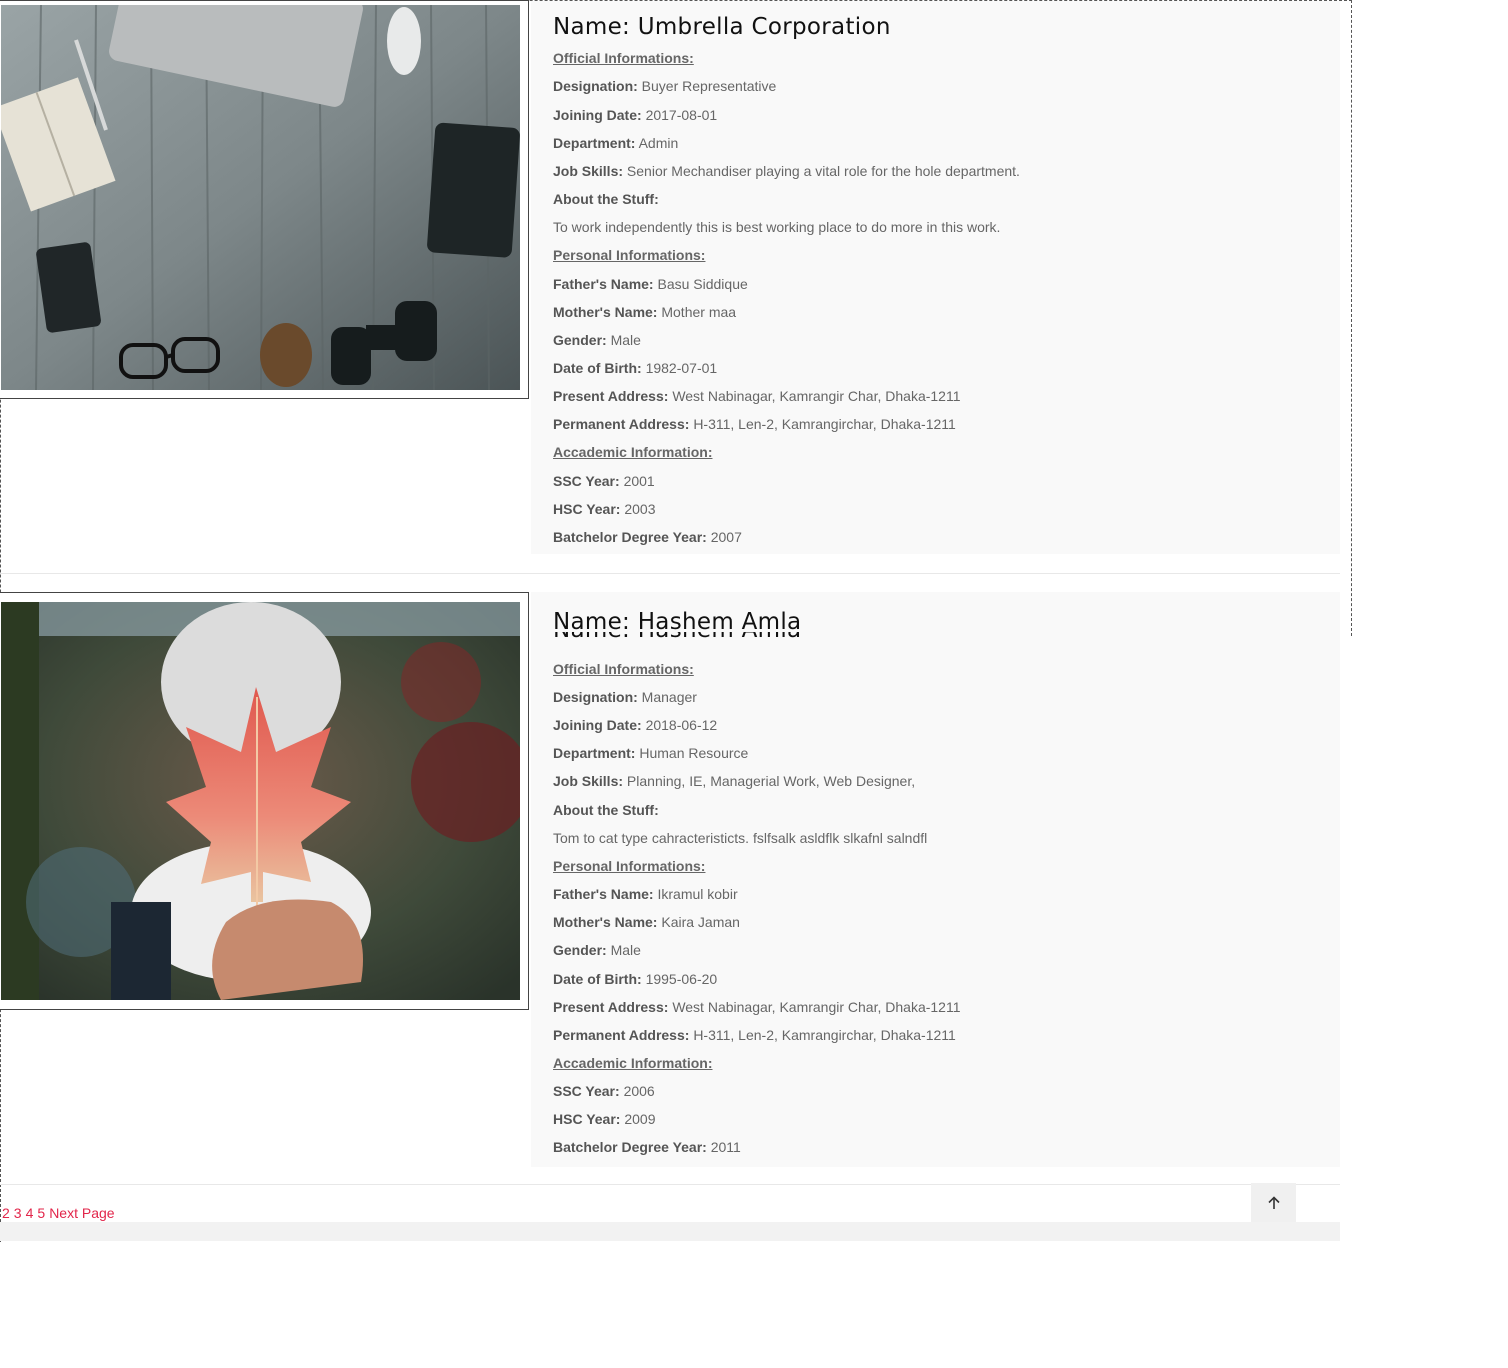  I want to click on dob-field: Date of Birth: 1982-07-01, so click(635, 368).